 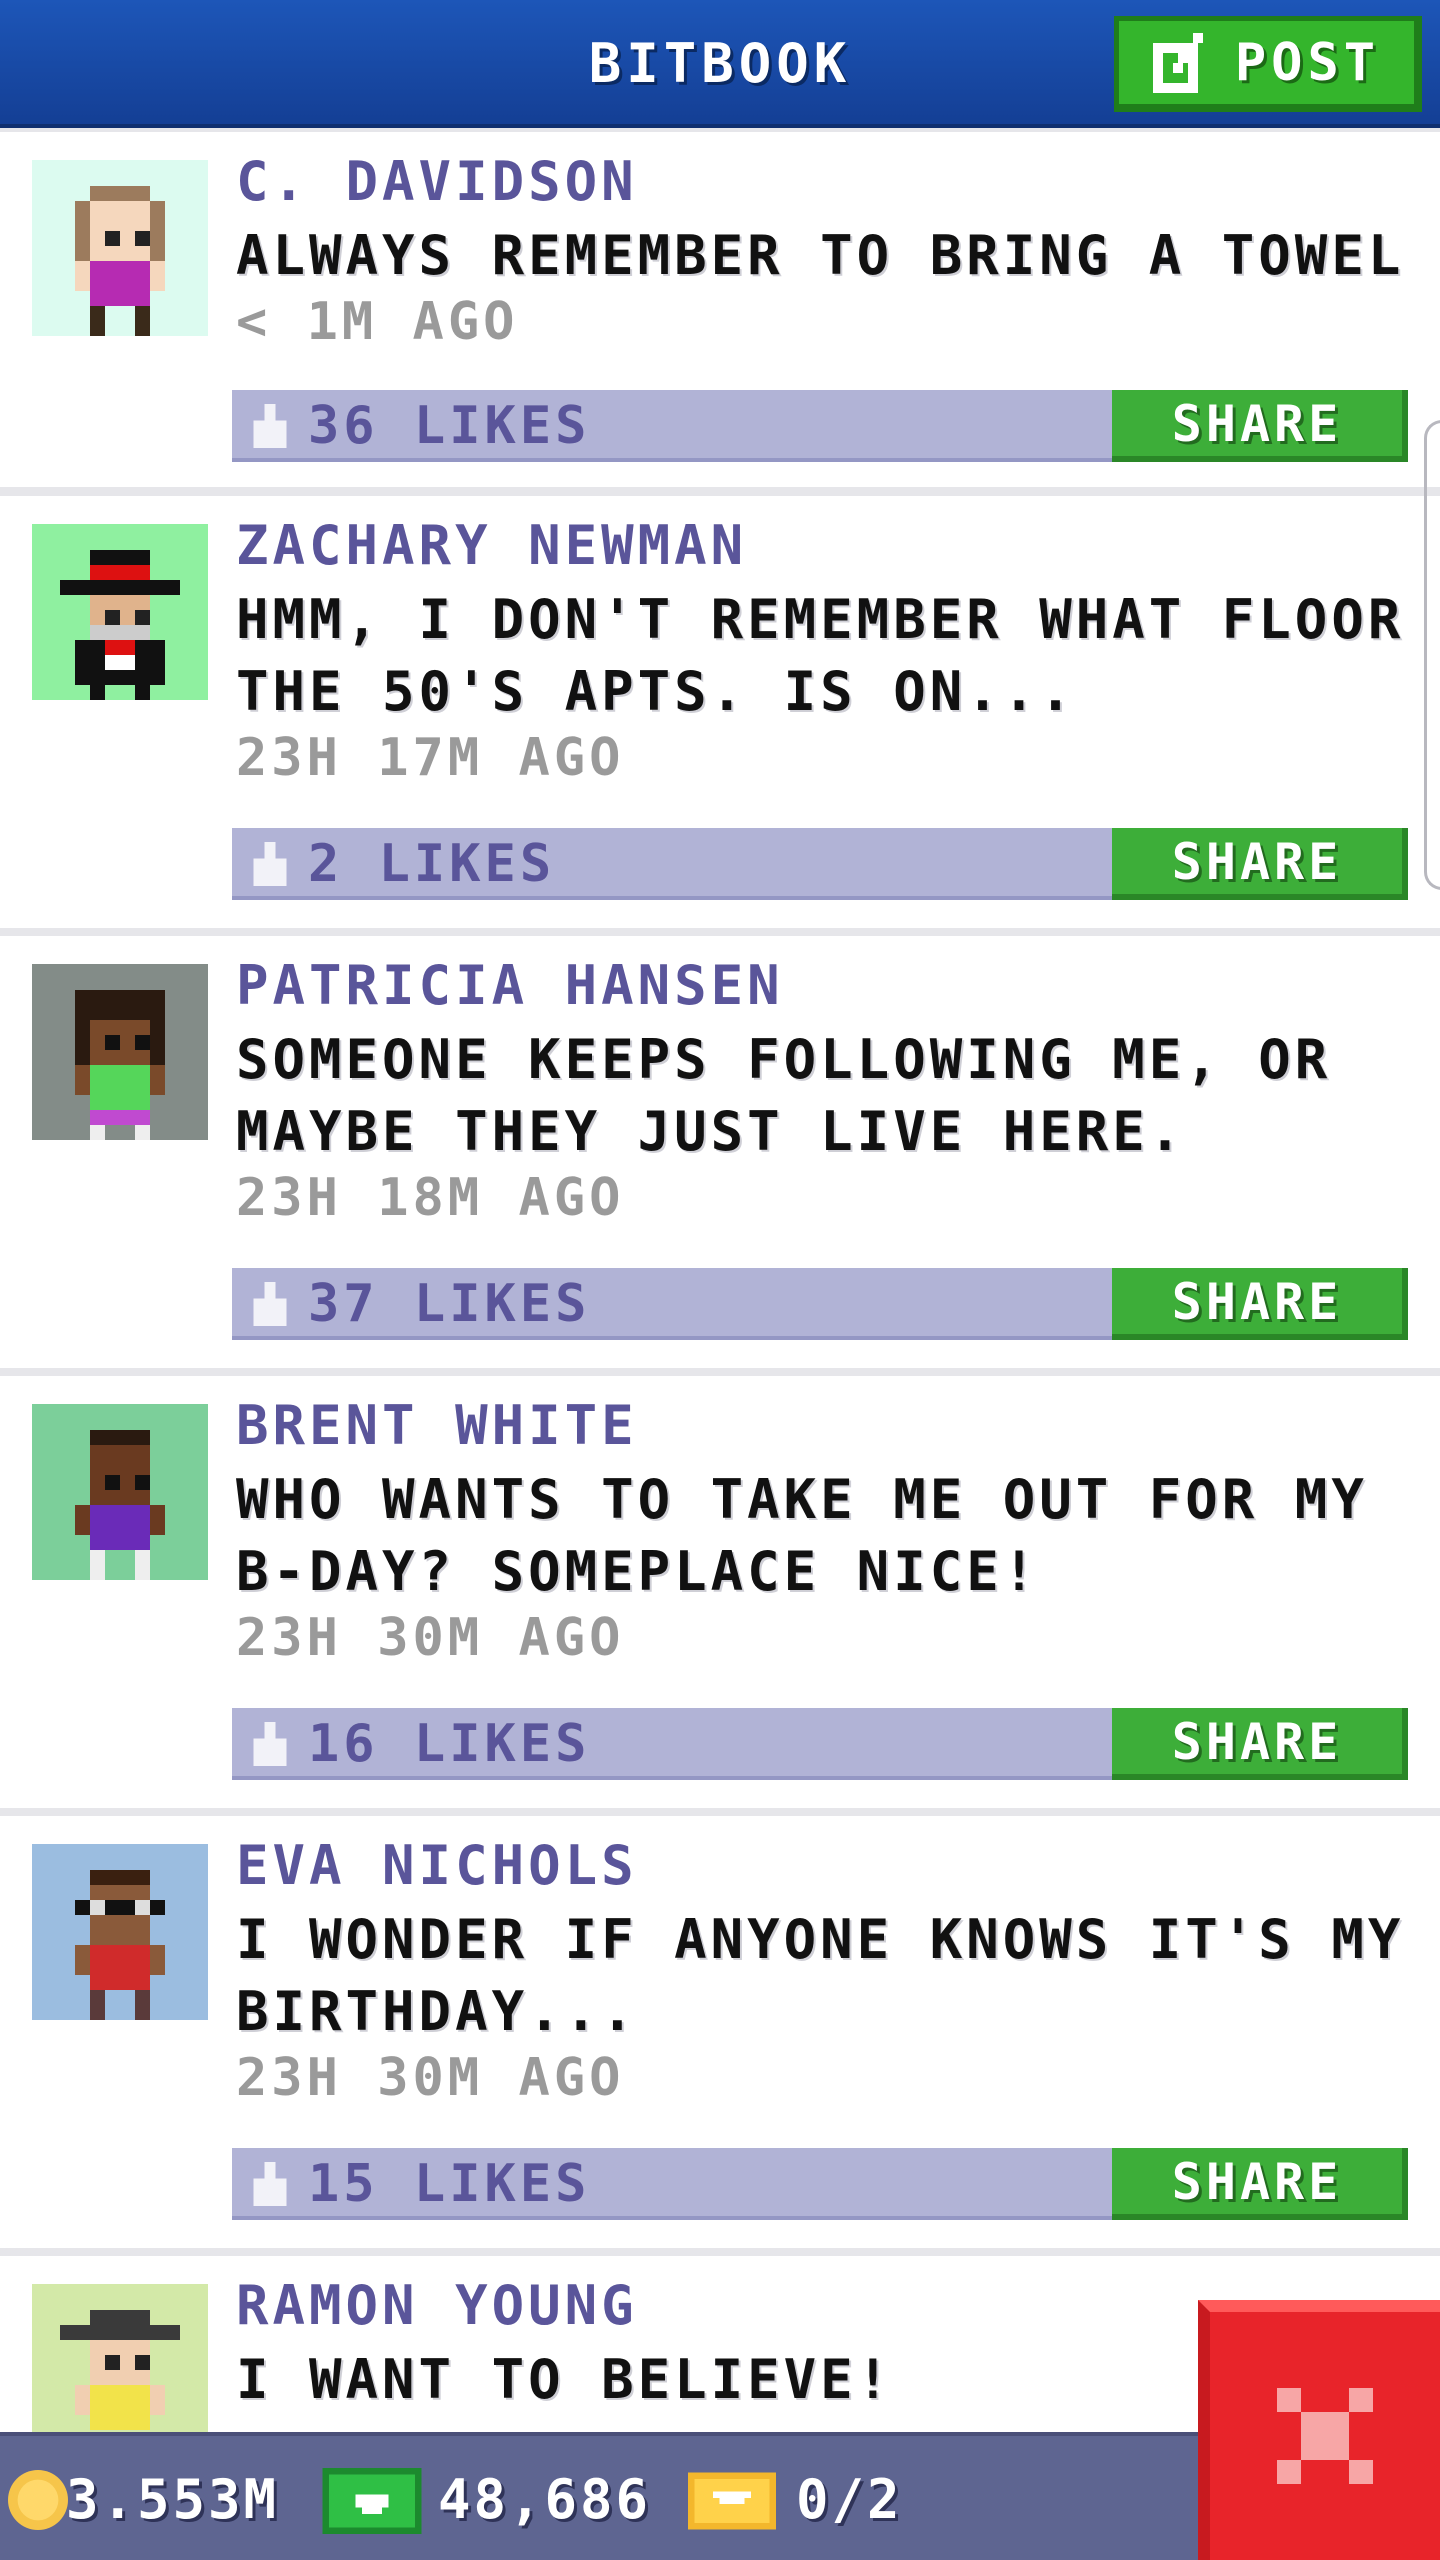 I want to click on author-name: RAMON YOUNG, so click(x=437, y=2305).